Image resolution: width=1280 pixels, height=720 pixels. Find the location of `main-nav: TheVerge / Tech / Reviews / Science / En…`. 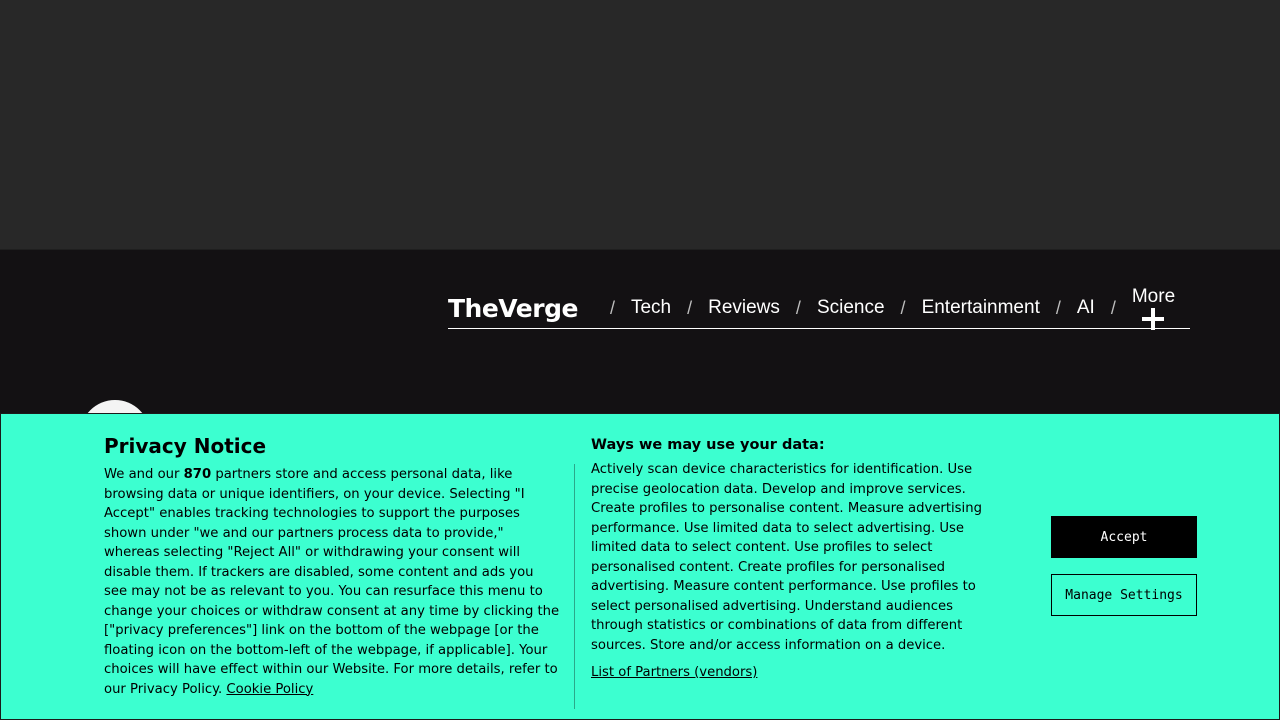

main-nav: TheVerge / Tech / Reviews / Science / En… is located at coordinates (819, 308).